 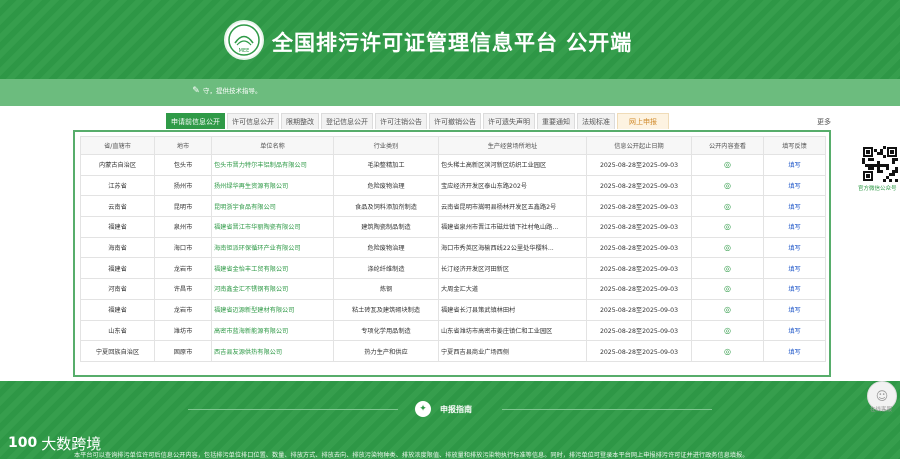 What do you see at coordinates (71, 443) in the screenshot?
I see `watermark-text: 大数跨境` at bounding box center [71, 443].